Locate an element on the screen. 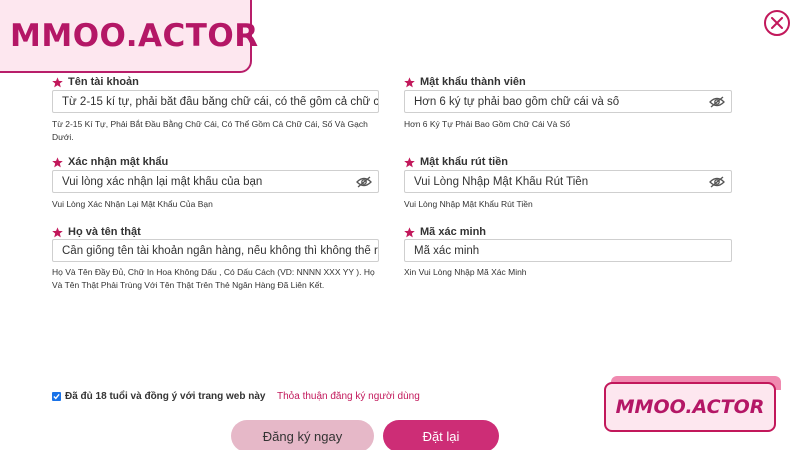 Image resolution: width=800 pixels, height=450 pixels. brand-logo-text: MMOO.ACTOR is located at coordinates (134, 35).